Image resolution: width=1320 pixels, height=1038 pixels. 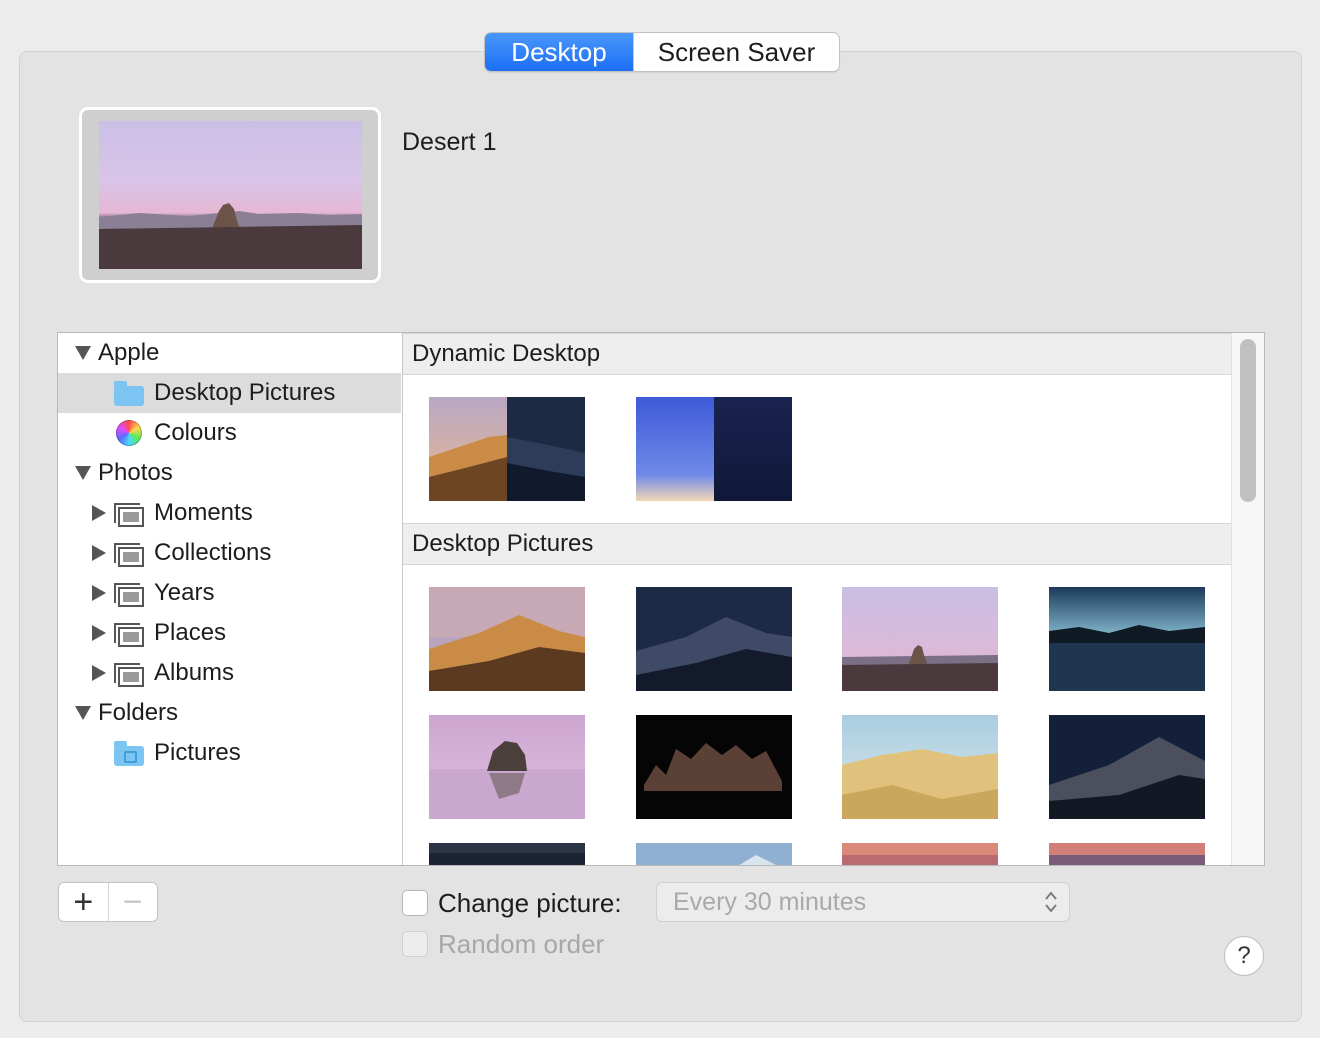 What do you see at coordinates (415, 944) in the screenshot?
I see `random-order-checkbox` at bounding box center [415, 944].